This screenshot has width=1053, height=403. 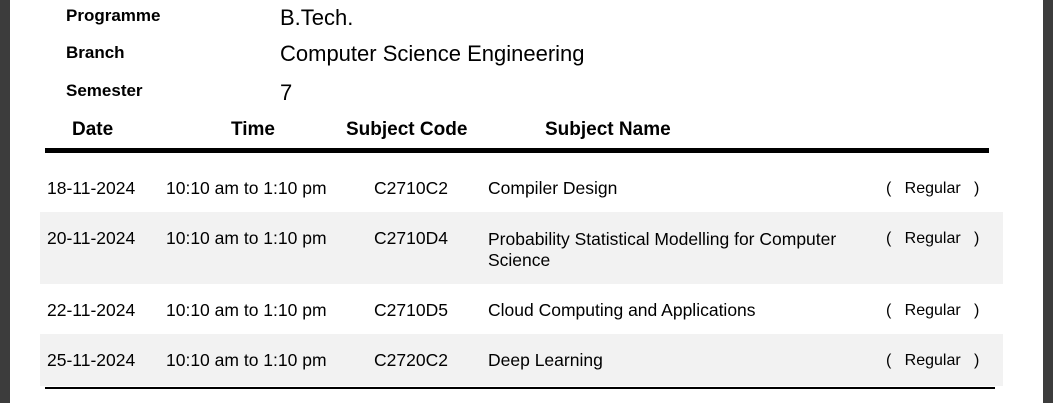 What do you see at coordinates (317, 17) in the screenshot?
I see `programme-value: B.Tech.` at bounding box center [317, 17].